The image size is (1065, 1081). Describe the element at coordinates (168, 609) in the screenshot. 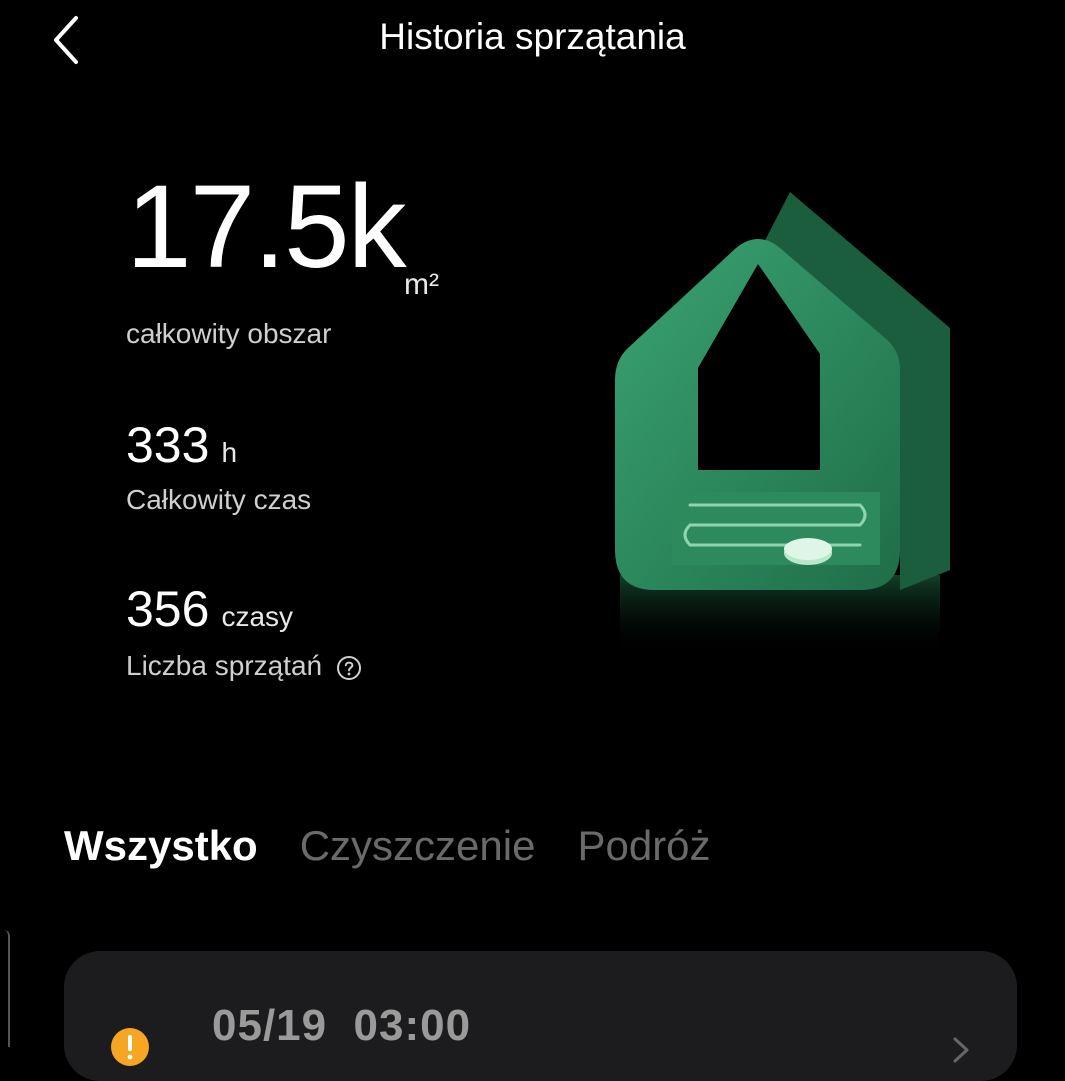

I see `clean-count-value: 356` at that location.